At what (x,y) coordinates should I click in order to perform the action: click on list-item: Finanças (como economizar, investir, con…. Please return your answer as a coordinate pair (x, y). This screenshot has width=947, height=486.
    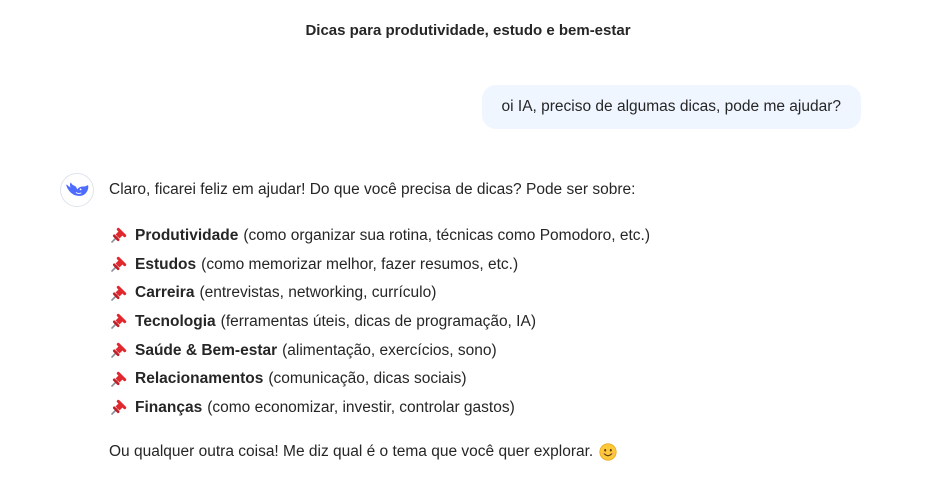
    Looking at the image, I should click on (489, 408).